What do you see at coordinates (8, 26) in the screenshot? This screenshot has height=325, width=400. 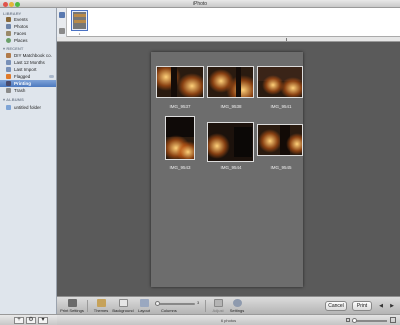 I see `photos-icon` at bounding box center [8, 26].